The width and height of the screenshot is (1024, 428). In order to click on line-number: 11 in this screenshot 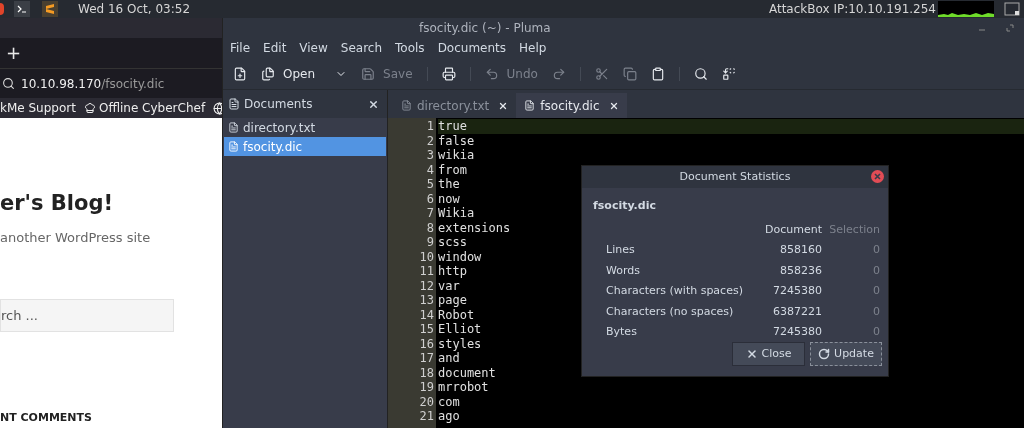, I will do `click(426, 271)`.